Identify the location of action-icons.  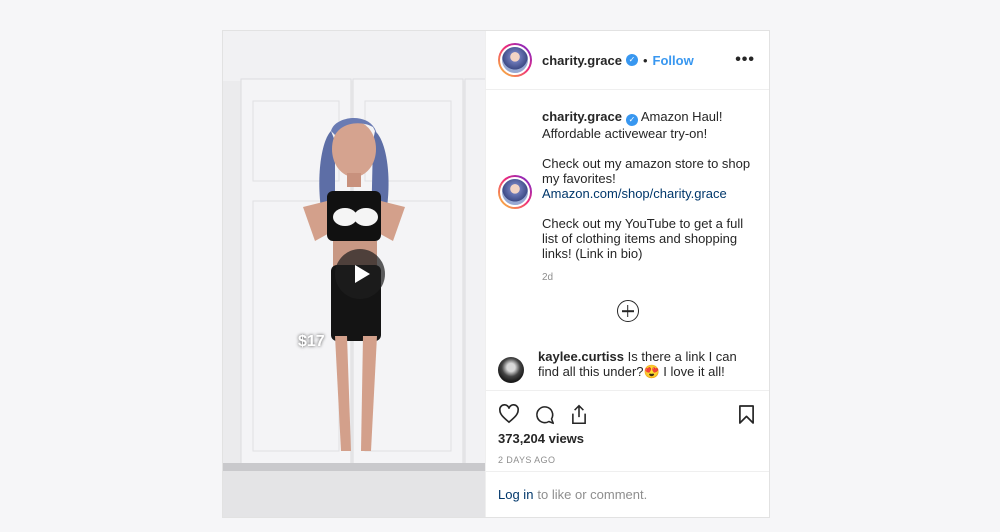
(627, 414).